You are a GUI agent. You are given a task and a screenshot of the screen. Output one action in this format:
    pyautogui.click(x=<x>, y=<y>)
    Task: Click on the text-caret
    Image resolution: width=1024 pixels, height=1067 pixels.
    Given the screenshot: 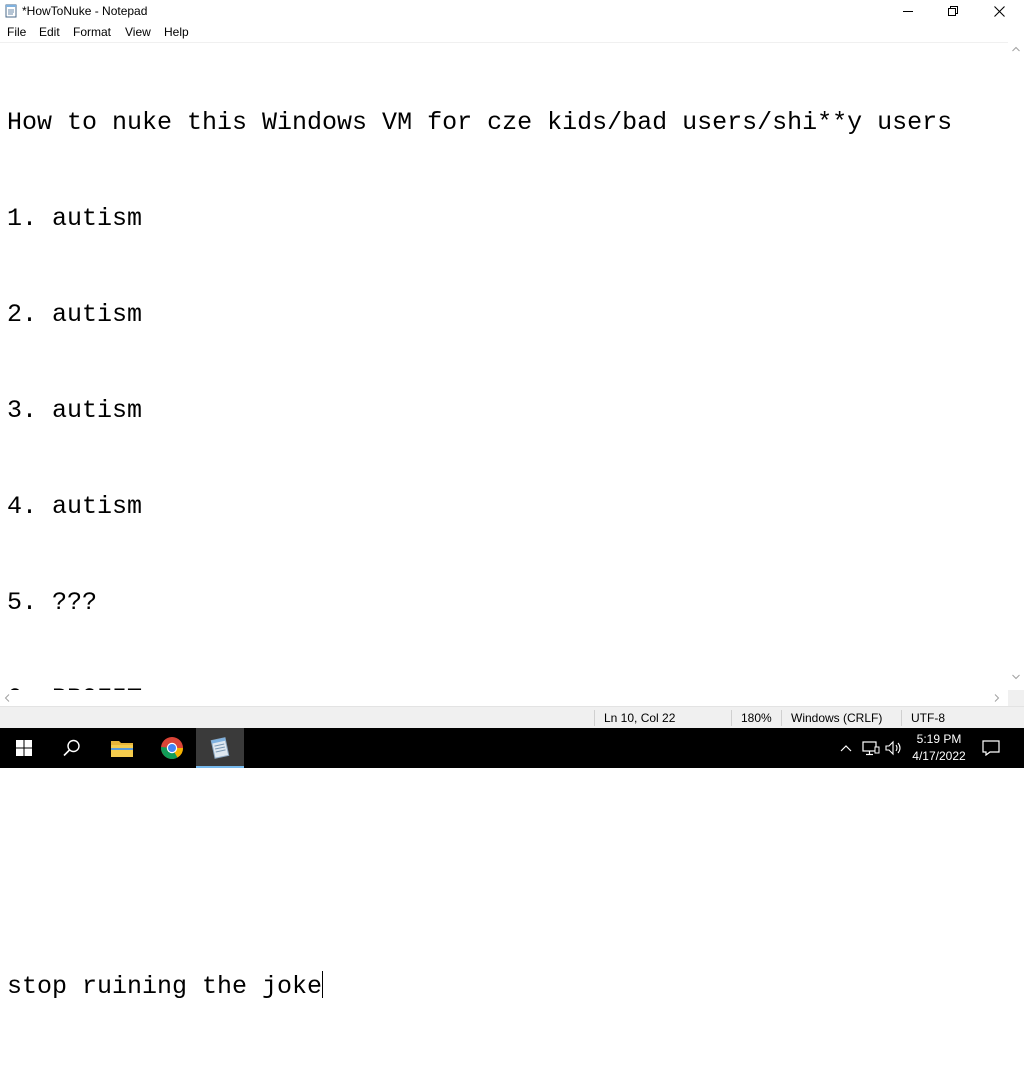 What is the action you would take?
    pyautogui.click(x=323, y=984)
    